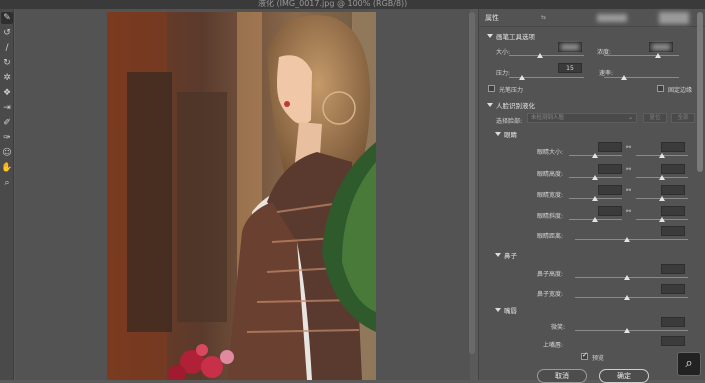 The image size is (705, 383). Describe the element at coordinates (631, 277) in the screenshot. I see `nose-height-slider` at that location.